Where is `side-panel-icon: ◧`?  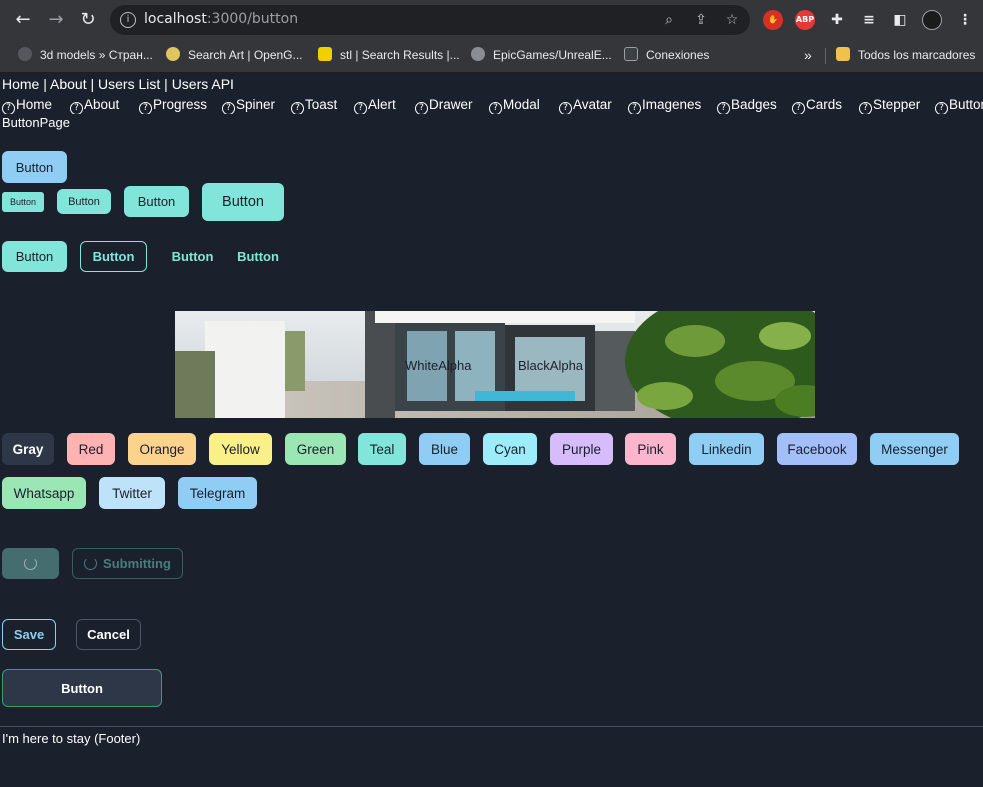 side-panel-icon: ◧ is located at coordinates (900, 20).